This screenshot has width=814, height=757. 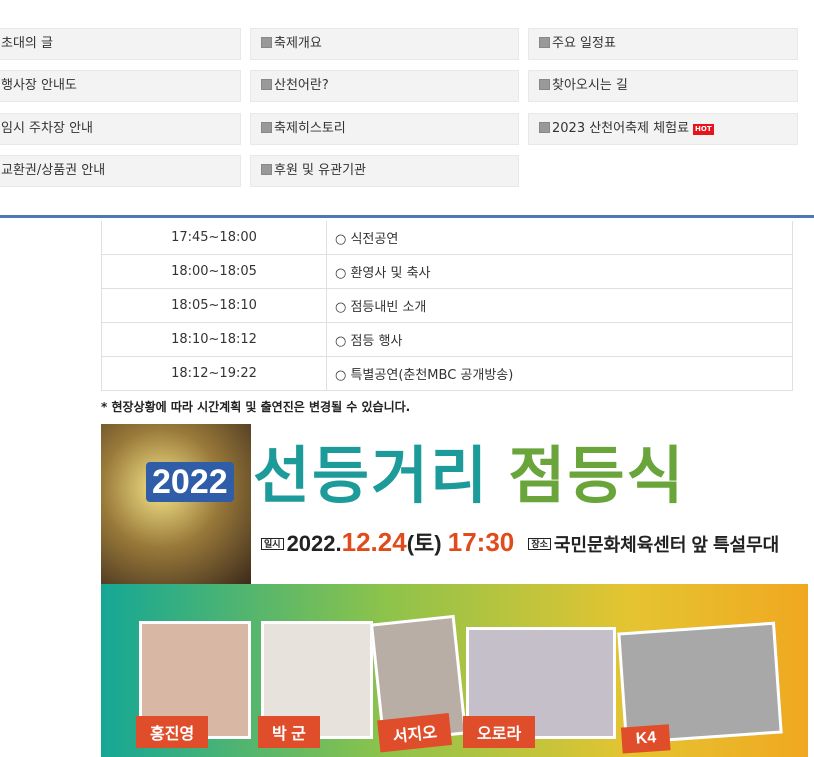 What do you see at coordinates (418, 683) in the screenshot?
I see `performer-photo: 서지오` at bounding box center [418, 683].